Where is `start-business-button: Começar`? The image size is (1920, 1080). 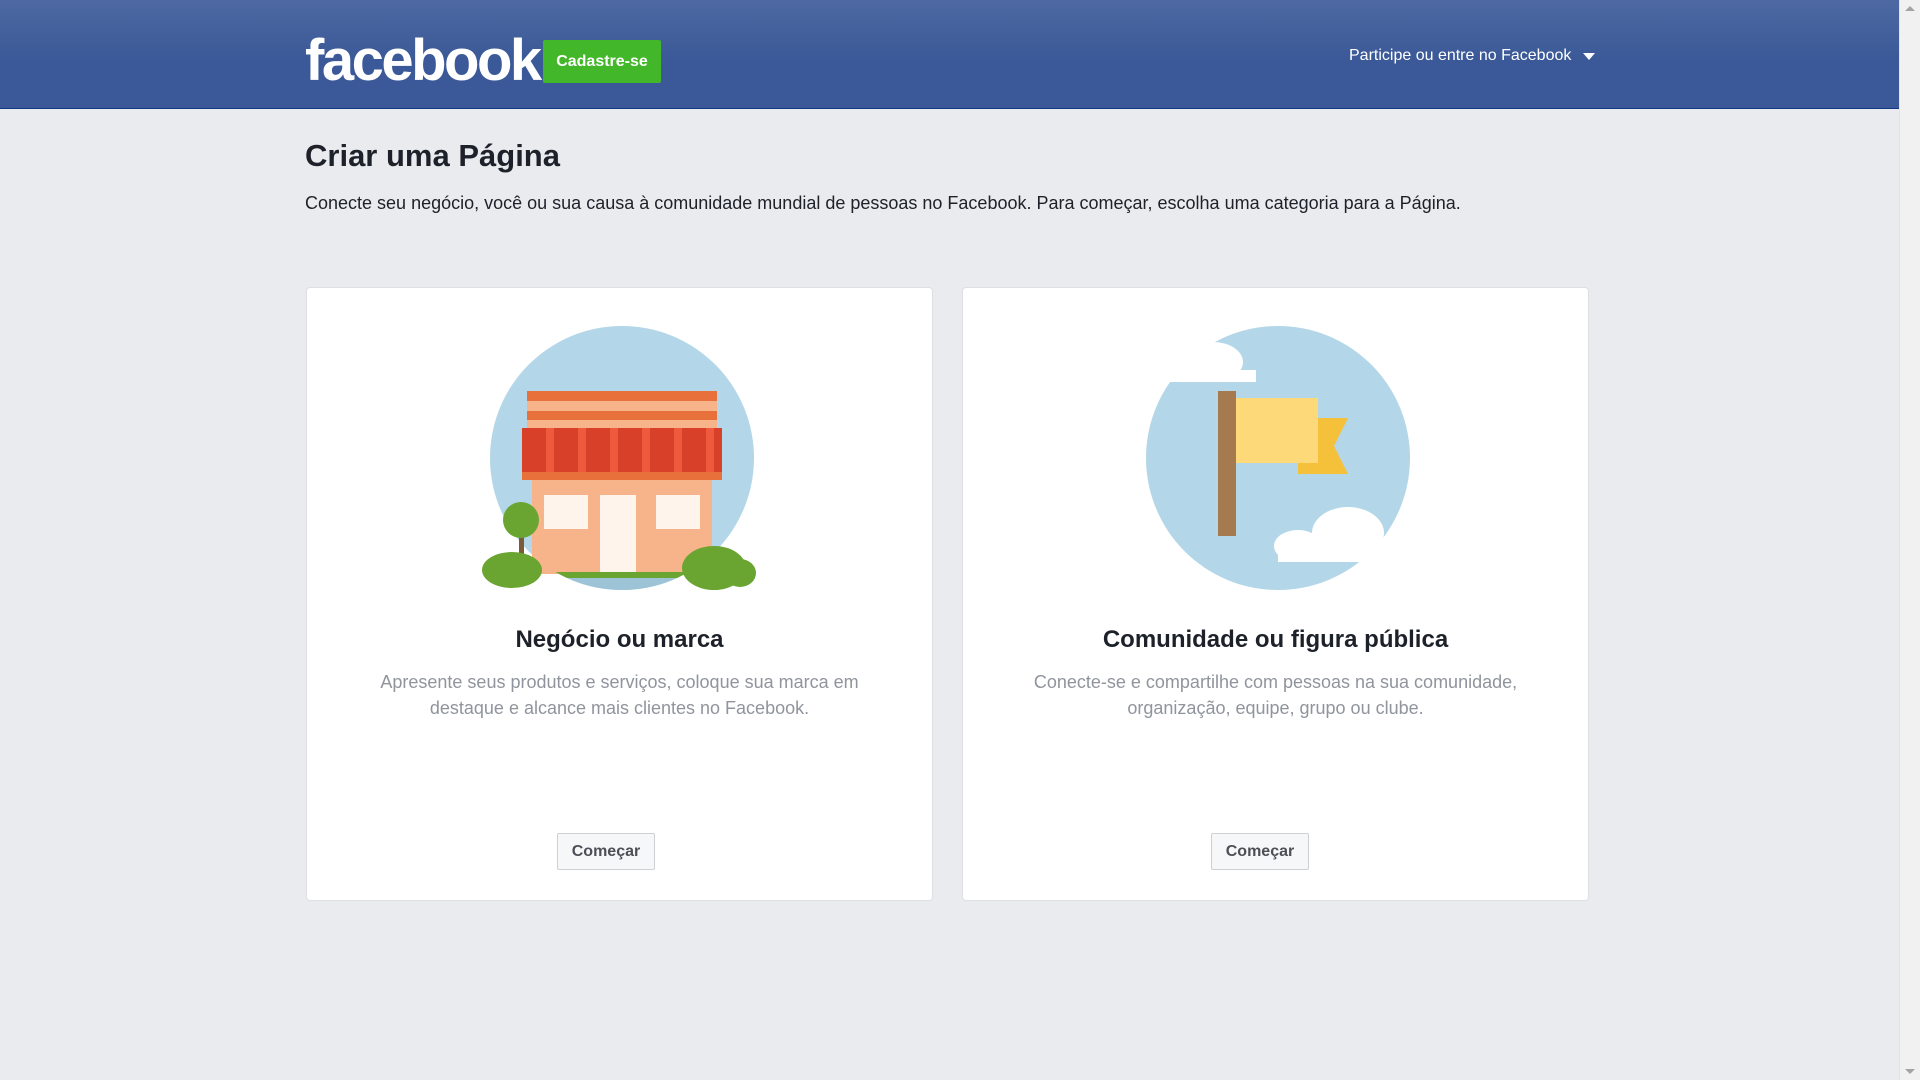
start-business-button: Começar is located at coordinates (606, 851).